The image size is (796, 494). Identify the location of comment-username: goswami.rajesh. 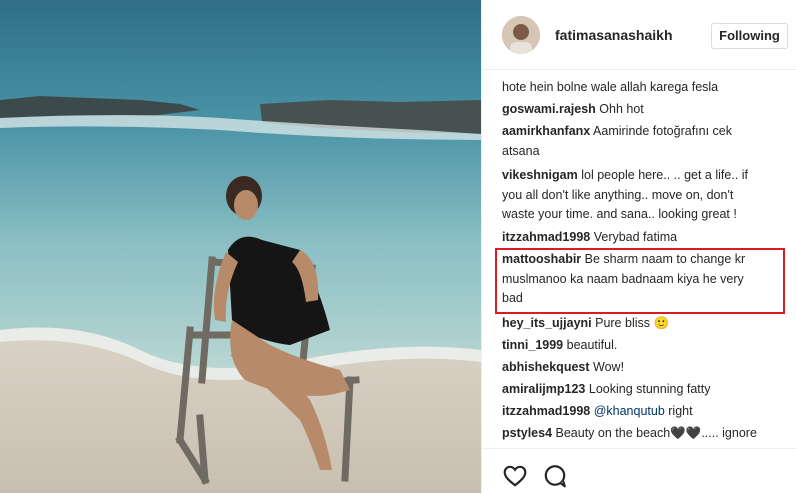
(549, 109).